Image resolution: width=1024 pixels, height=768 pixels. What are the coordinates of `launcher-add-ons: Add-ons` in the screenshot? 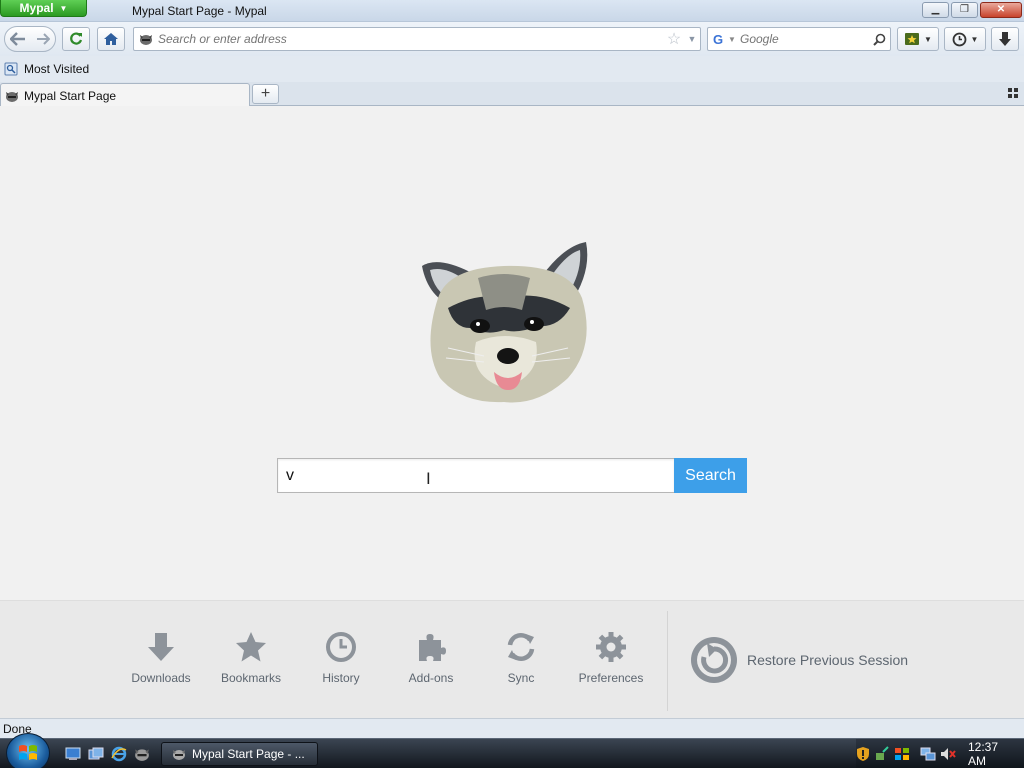 It's located at (431, 658).